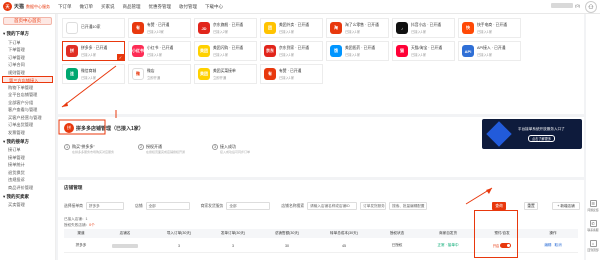 The height and width of the screenshot is (260, 600). I want to click on sidebar-item: 发票管理, so click(27, 132).